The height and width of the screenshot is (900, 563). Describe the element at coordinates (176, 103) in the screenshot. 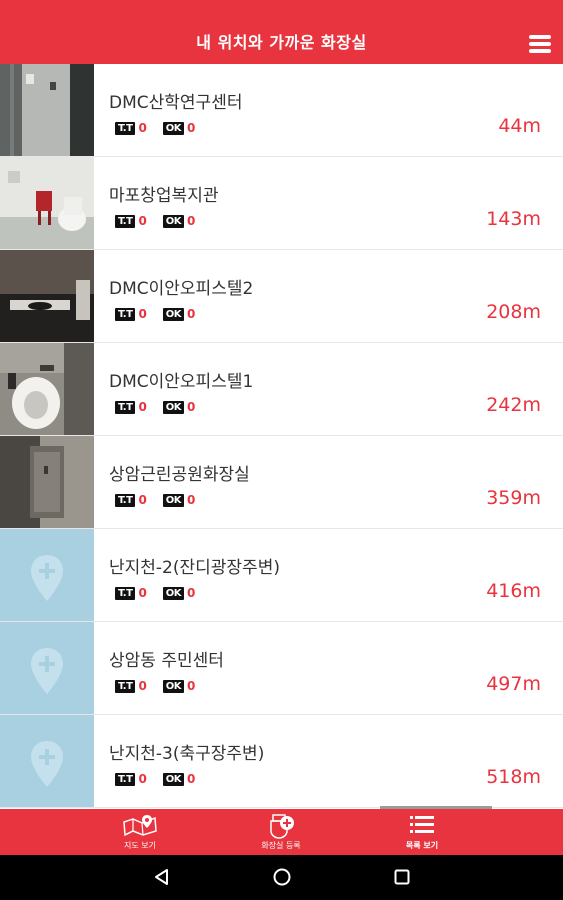

I see `place-name: DMC산학연구센터` at that location.